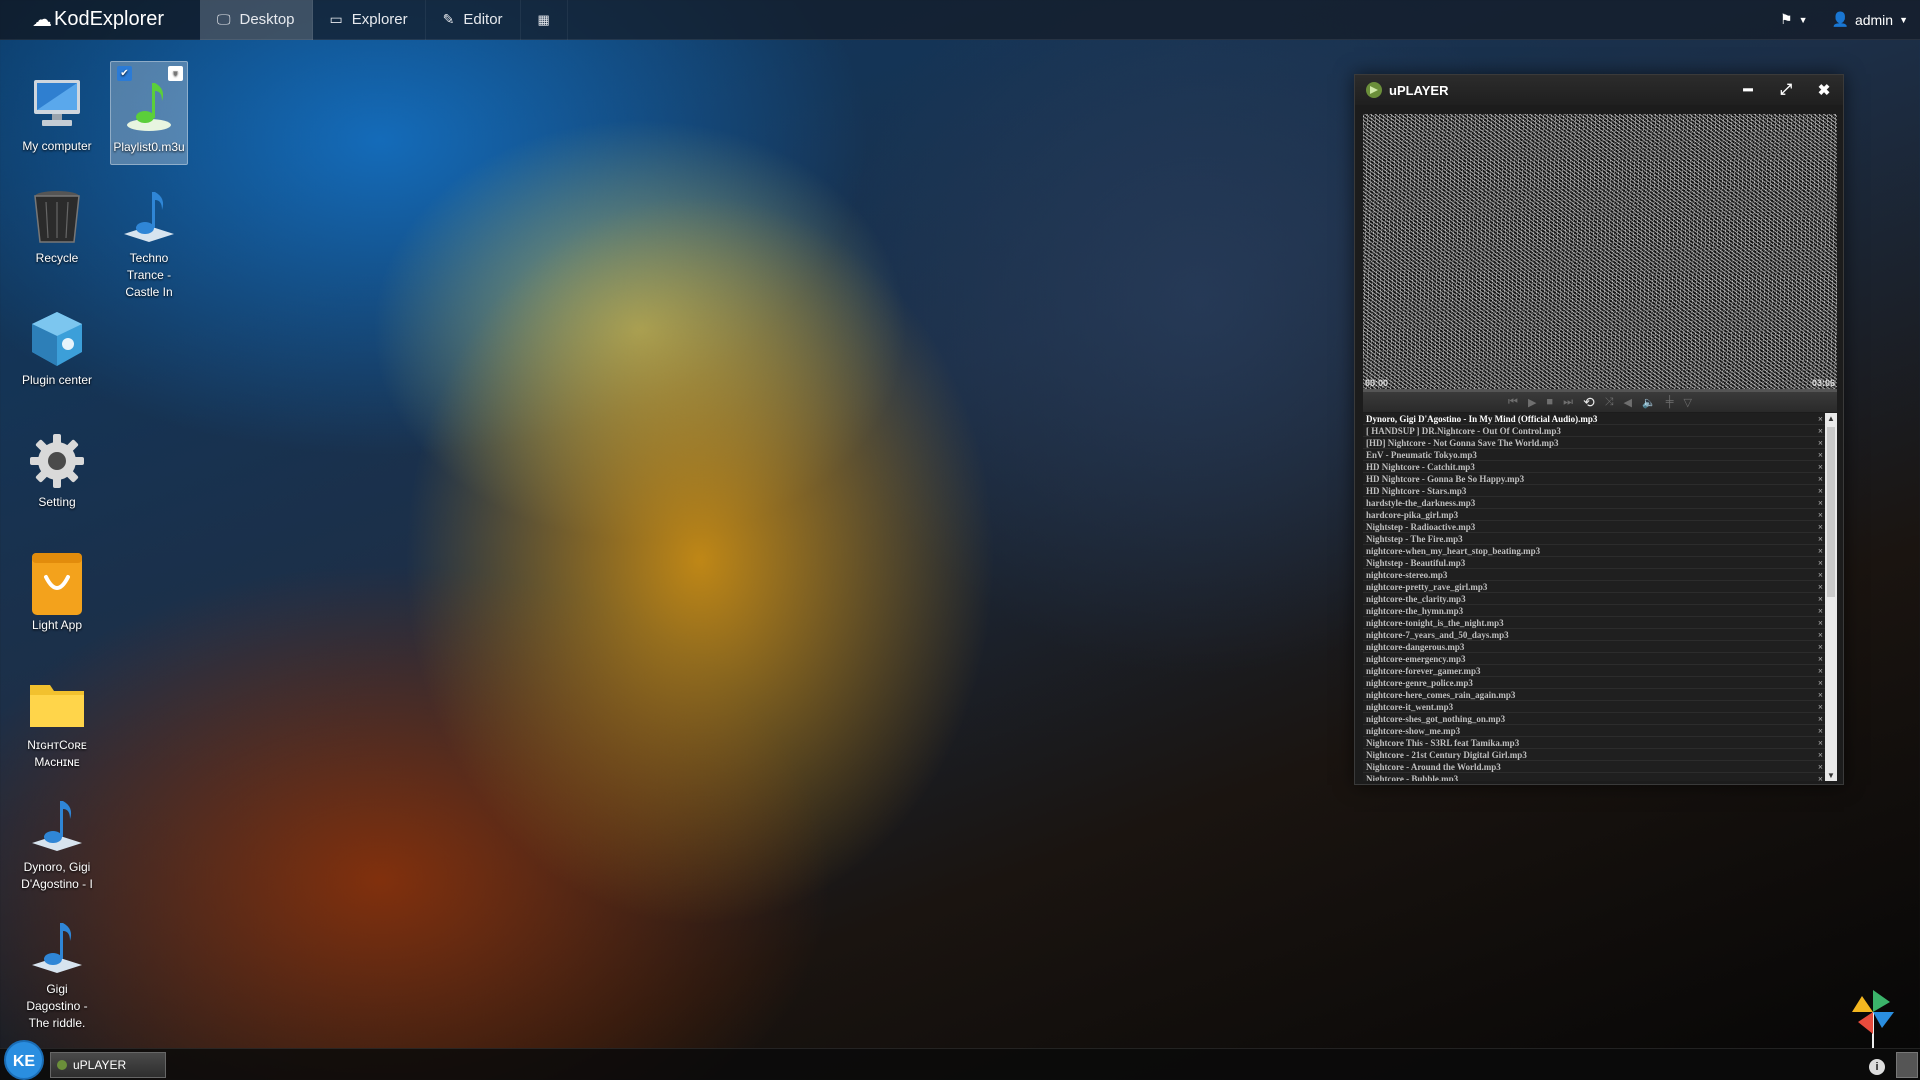  What do you see at coordinates (1600, 503) in the screenshot?
I see `playlist-item: hardstyle-the_darkness.mp3 ×` at bounding box center [1600, 503].